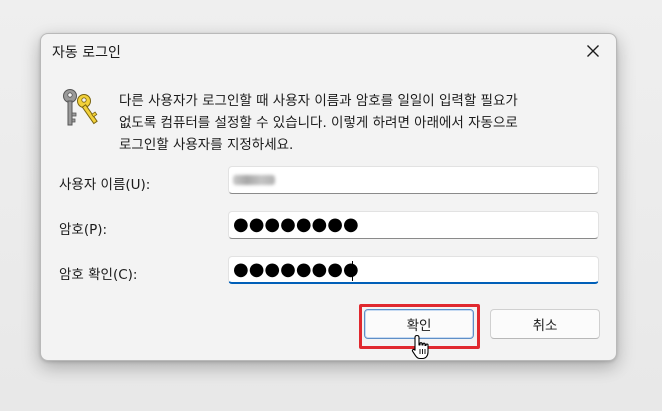 Image resolution: width=662 pixels, height=411 pixels. What do you see at coordinates (80, 107) in the screenshot?
I see `keys-icon` at bounding box center [80, 107].